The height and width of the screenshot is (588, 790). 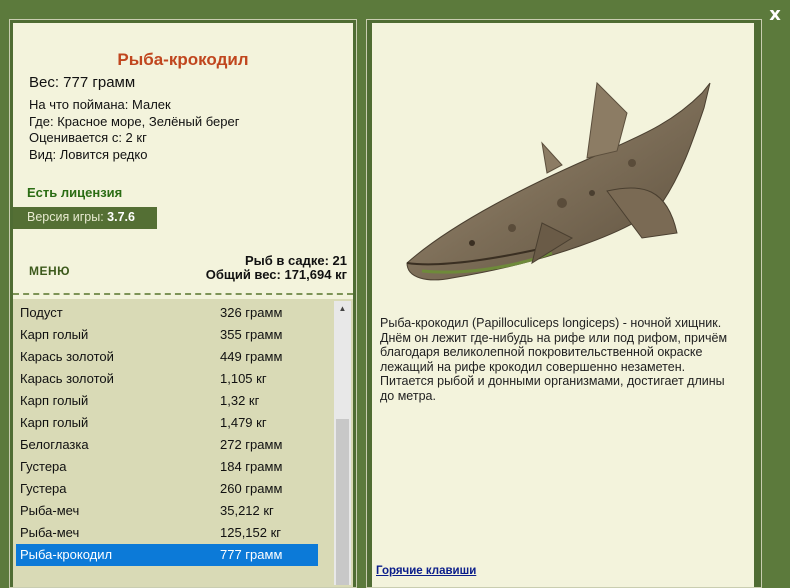 What do you see at coordinates (41, 312) in the screenshot?
I see `fish-name: Подуст` at bounding box center [41, 312].